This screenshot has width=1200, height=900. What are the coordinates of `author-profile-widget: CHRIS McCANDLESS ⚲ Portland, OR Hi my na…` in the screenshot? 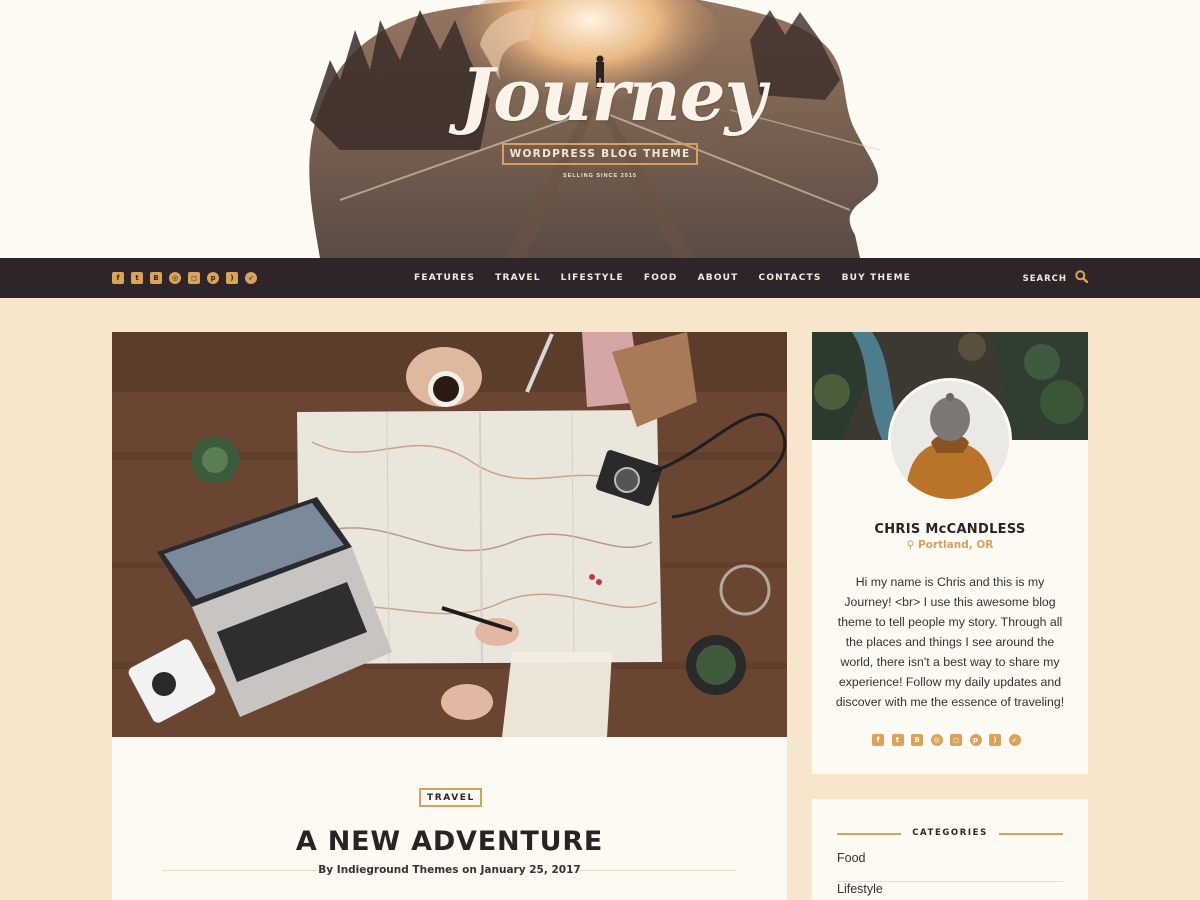 It's located at (950, 553).